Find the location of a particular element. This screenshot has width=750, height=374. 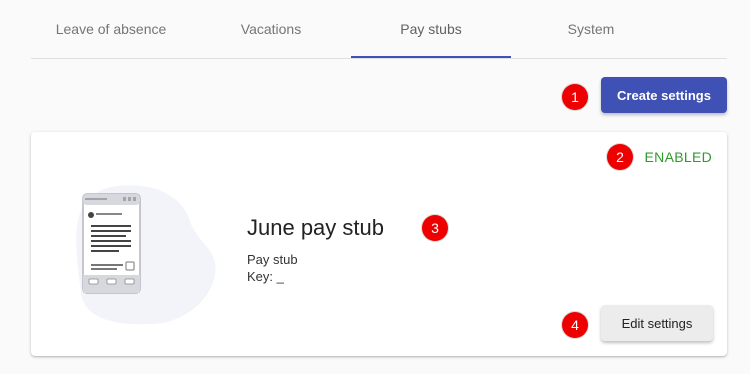

tab-vacations: Vacations is located at coordinates (271, 28).